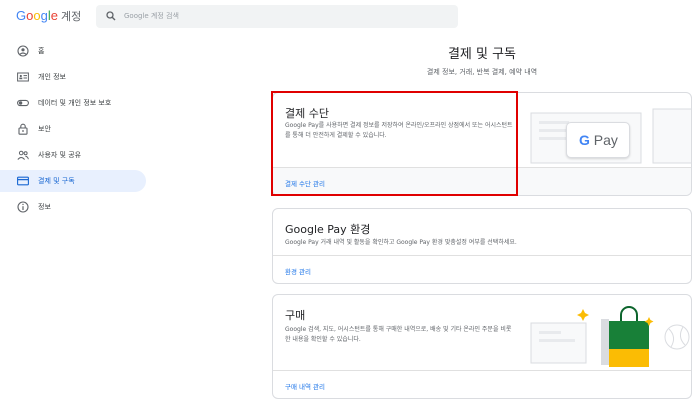  What do you see at coordinates (307, 113) in the screenshot?
I see `card-title: 결제 수단` at bounding box center [307, 113].